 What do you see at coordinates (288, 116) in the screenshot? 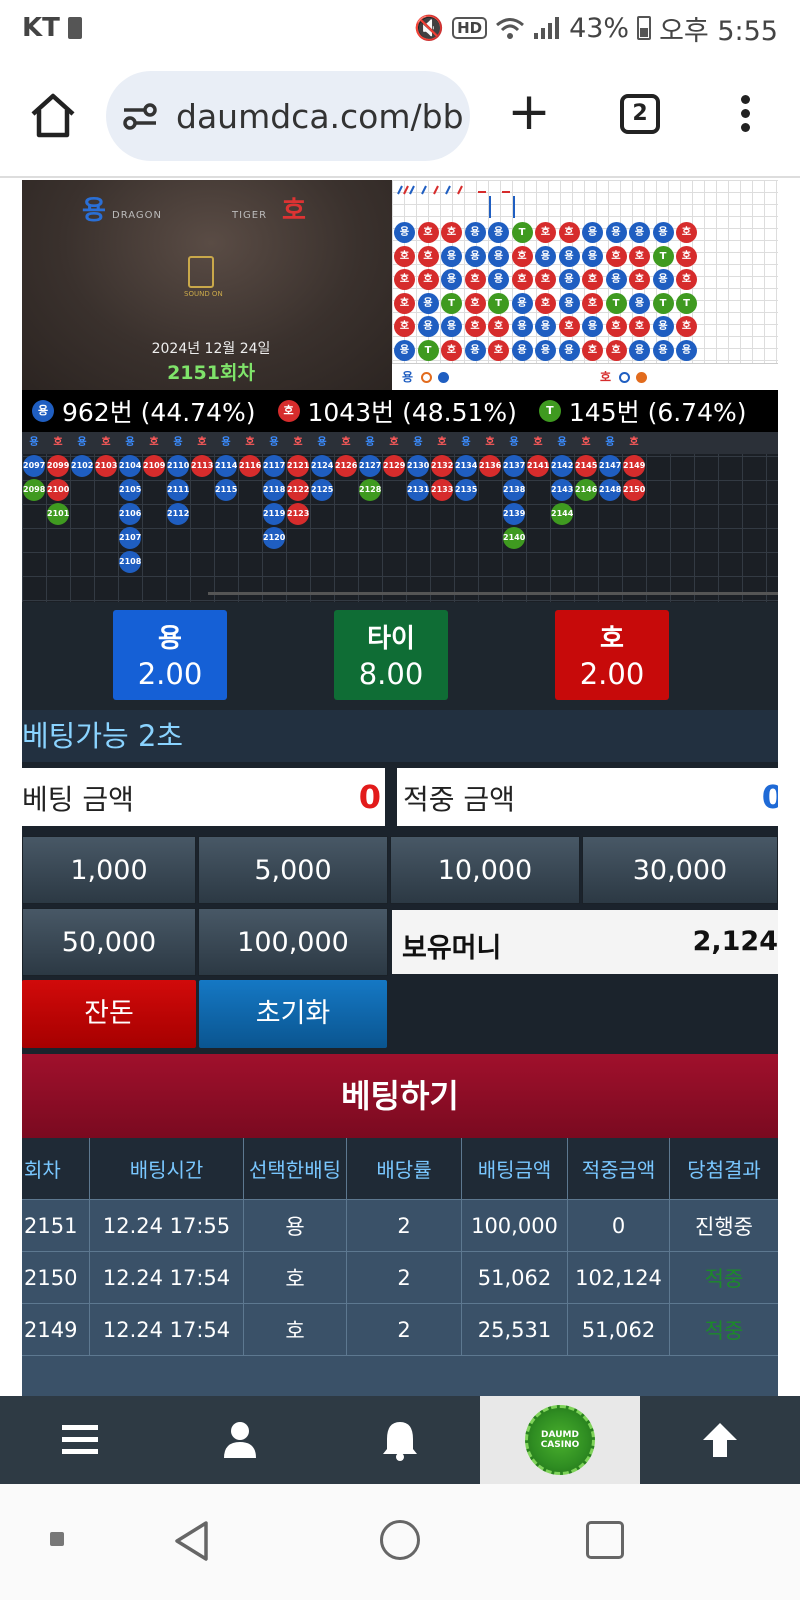
I see `address-bar: daumdca.com/bb` at bounding box center [288, 116].